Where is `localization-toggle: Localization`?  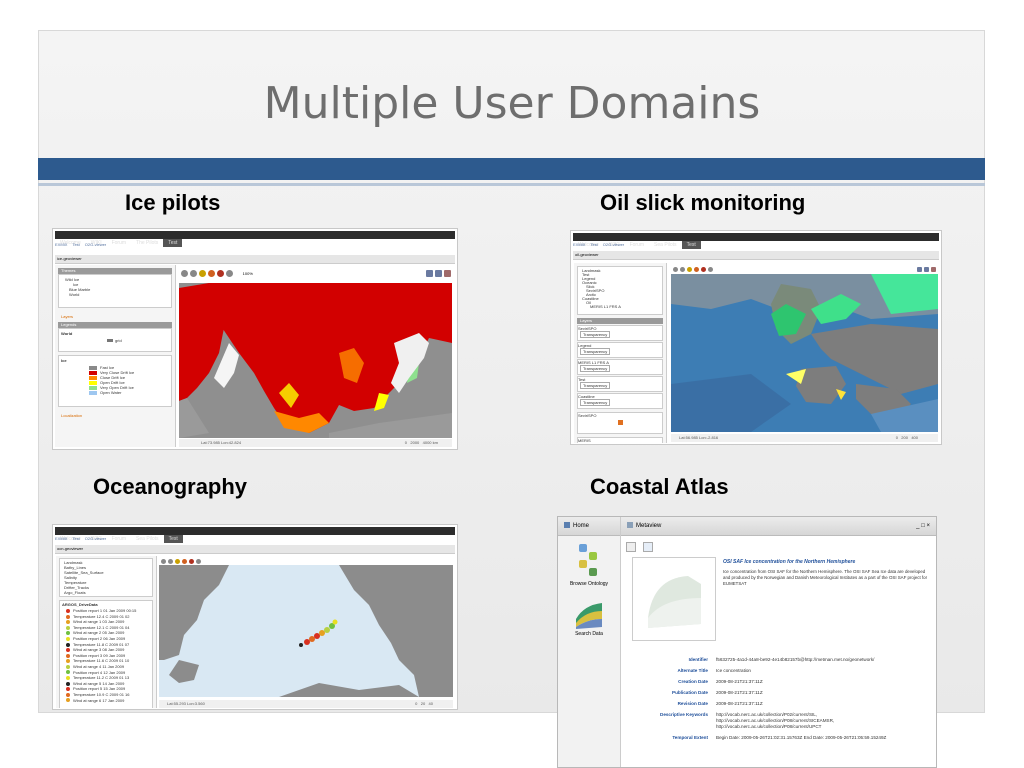
localization-toggle: Localization is located at coordinates (118, 415).